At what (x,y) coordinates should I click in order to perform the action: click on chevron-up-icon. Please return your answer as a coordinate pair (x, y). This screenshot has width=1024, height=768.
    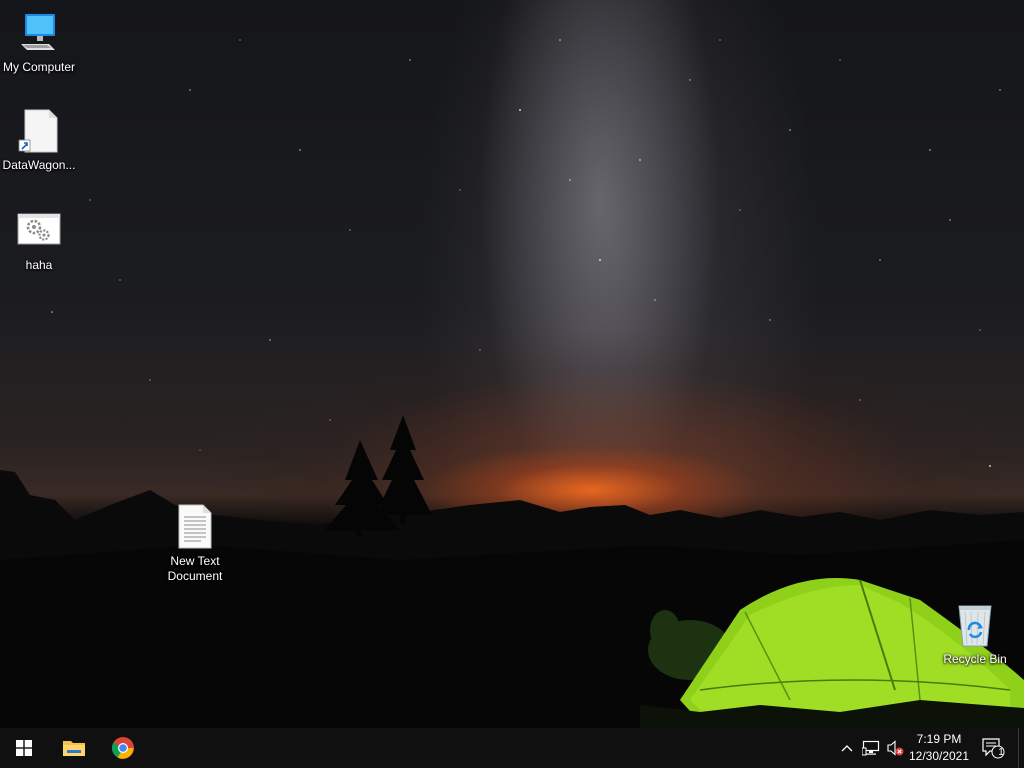
    Looking at the image, I should click on (847, 748).